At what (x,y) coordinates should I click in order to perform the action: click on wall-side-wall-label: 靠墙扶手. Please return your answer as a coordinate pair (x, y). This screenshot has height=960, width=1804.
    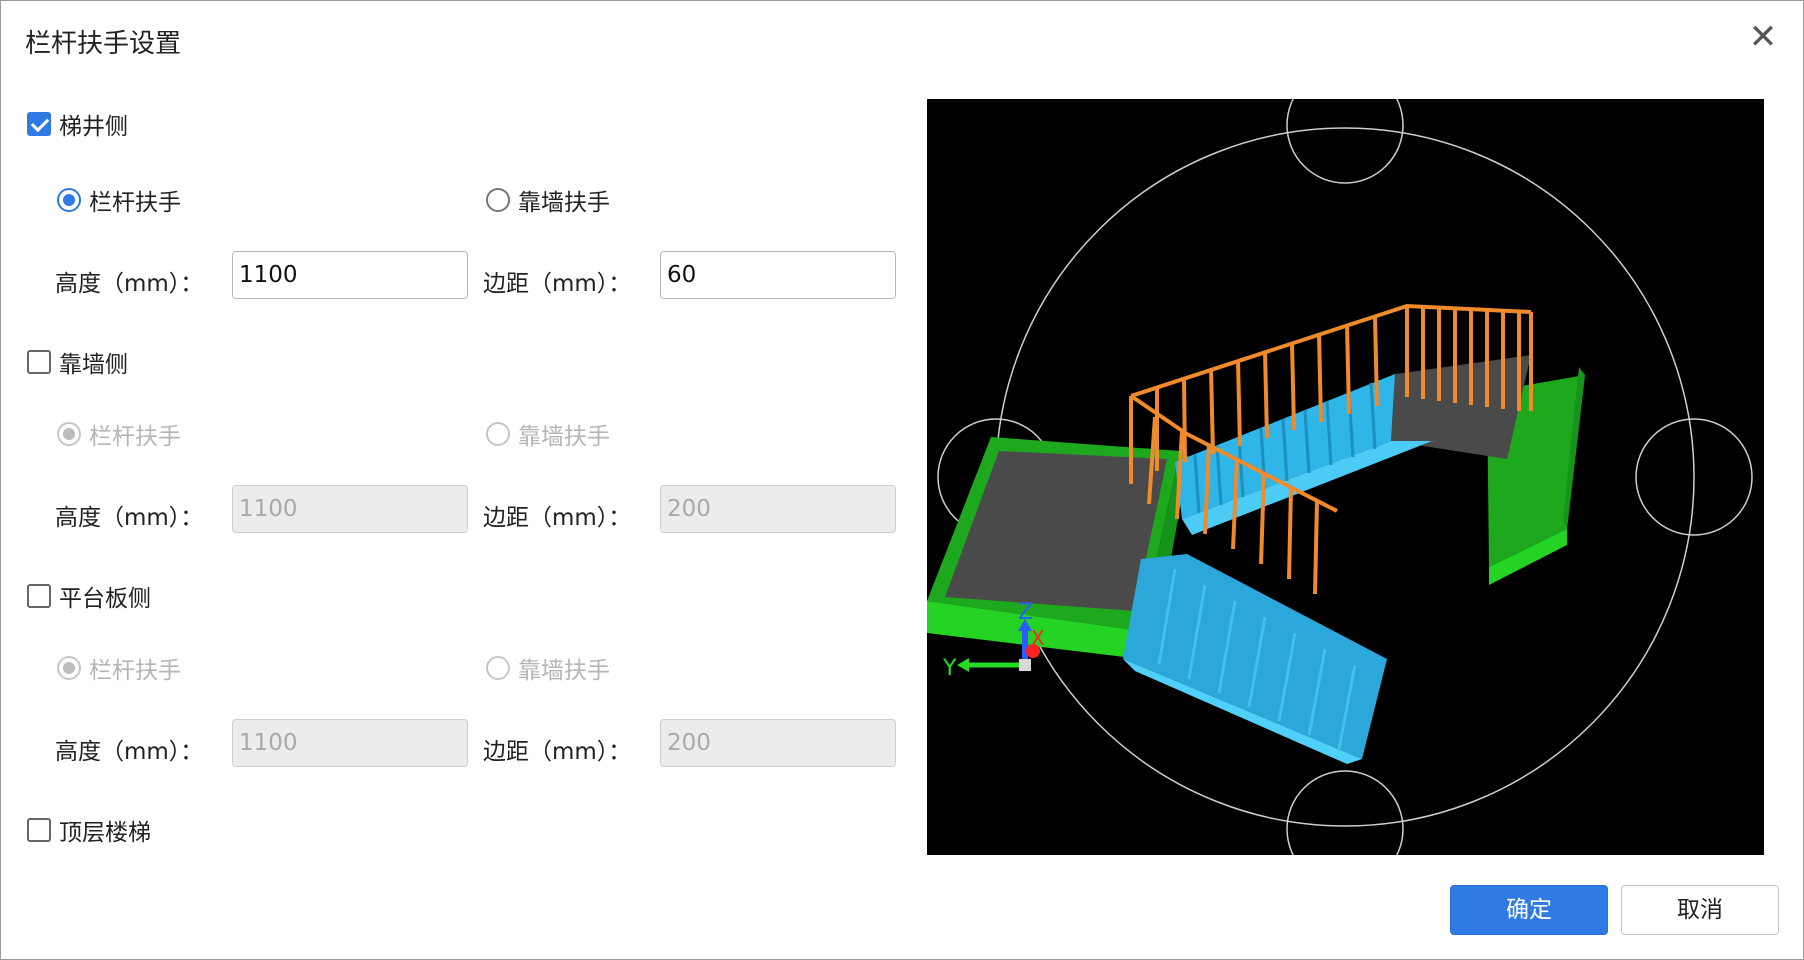
    Looking at the image, I should click on (564, 437).